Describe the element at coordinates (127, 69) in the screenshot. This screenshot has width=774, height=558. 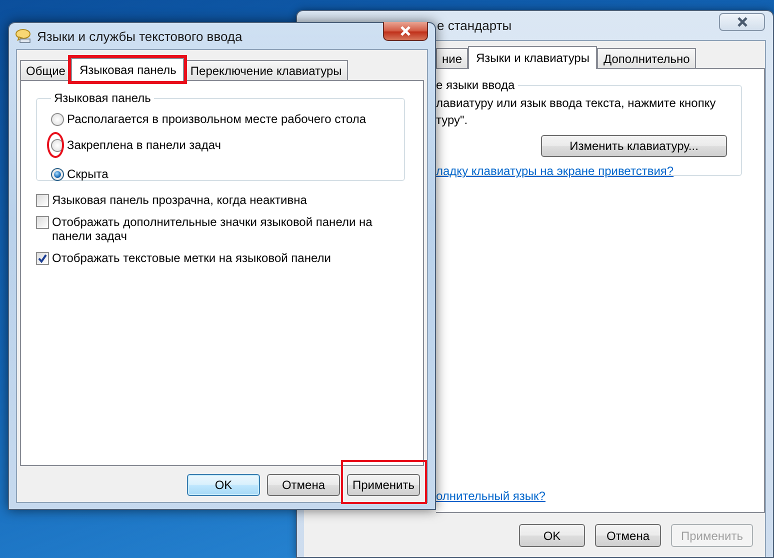
I see `tab: Языковая панель` at that location.